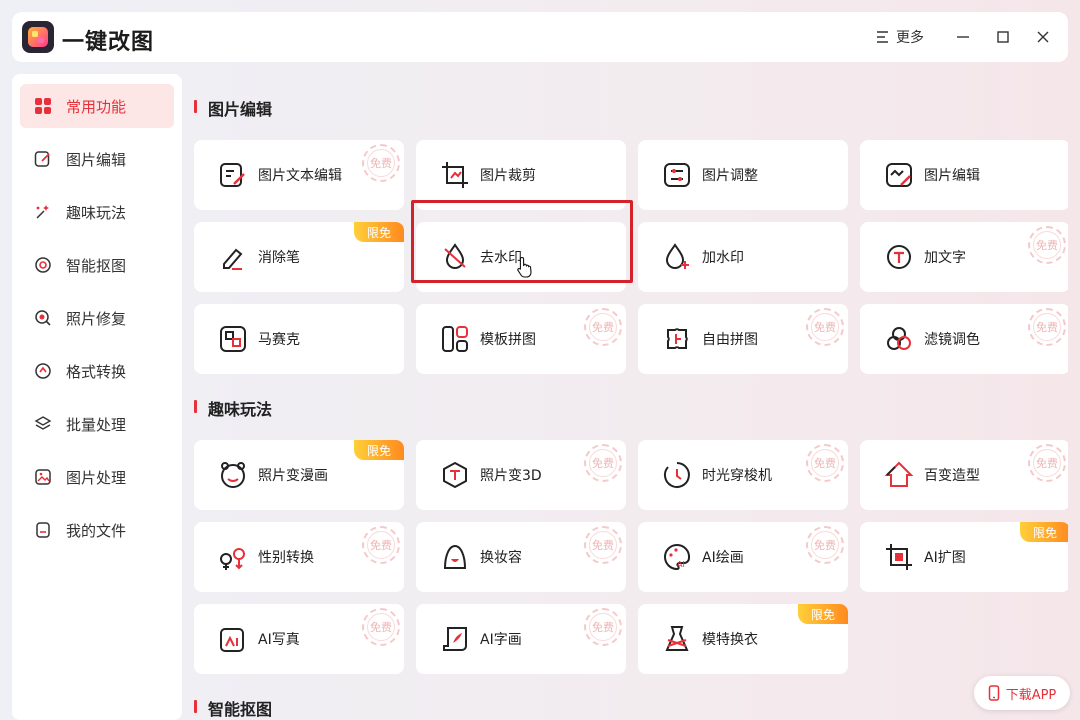 The height and width of the screenshot is (720, 1080). What do you see at coordinates (723, 258) in the screenshot?
I see `card-label: 加水印` at bounding box center [723, 258].